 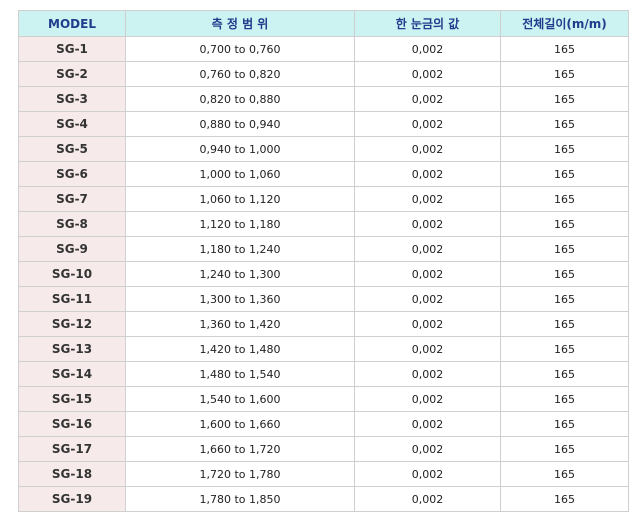 I want to click on table-row: SG-7 1,060 to 1,120 0,002 165, so click(x=323, y=199).